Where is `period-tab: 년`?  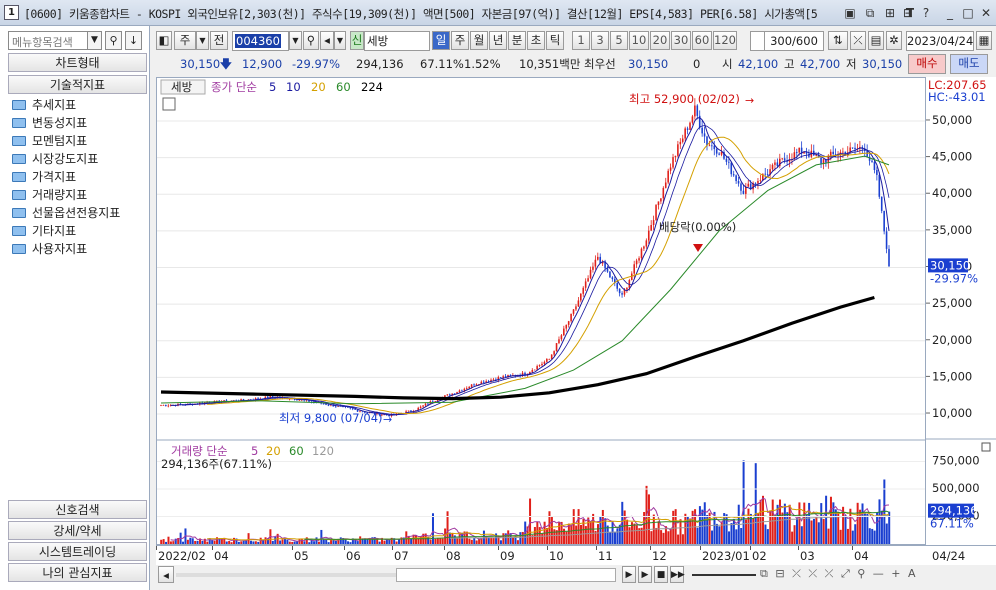 period-tab: 년 is located at coordinates (498, 40).